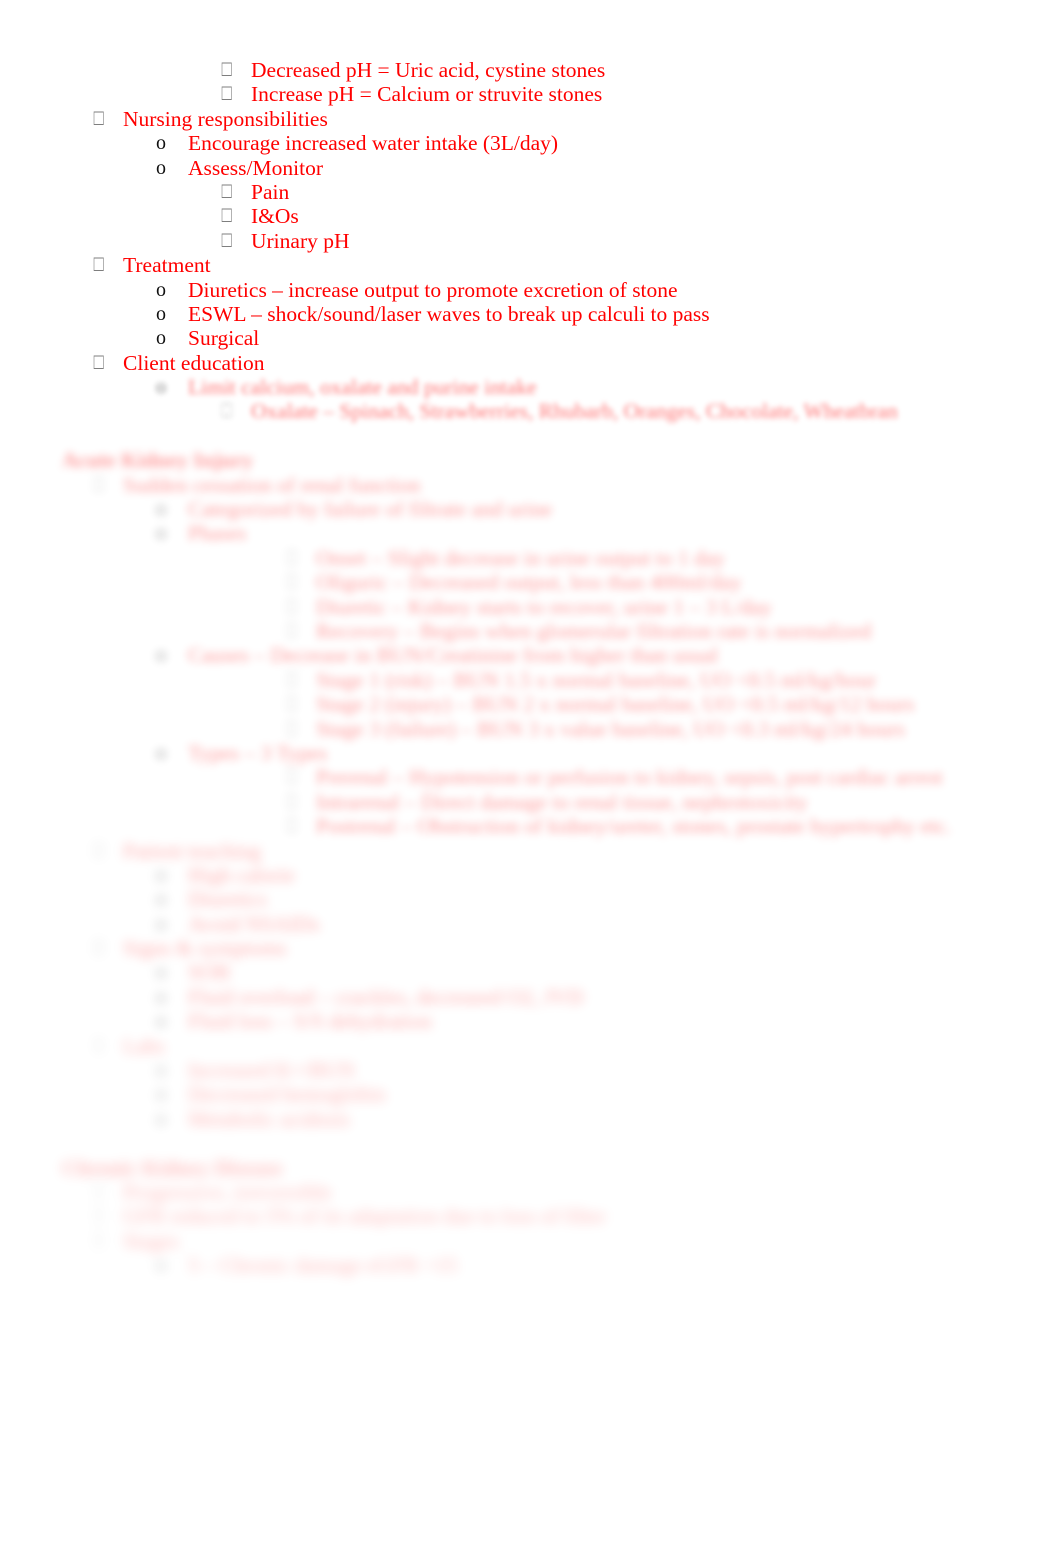 The image size is (1062, 1561). I want to click on list-item-label: SOB, so click(209, 972).